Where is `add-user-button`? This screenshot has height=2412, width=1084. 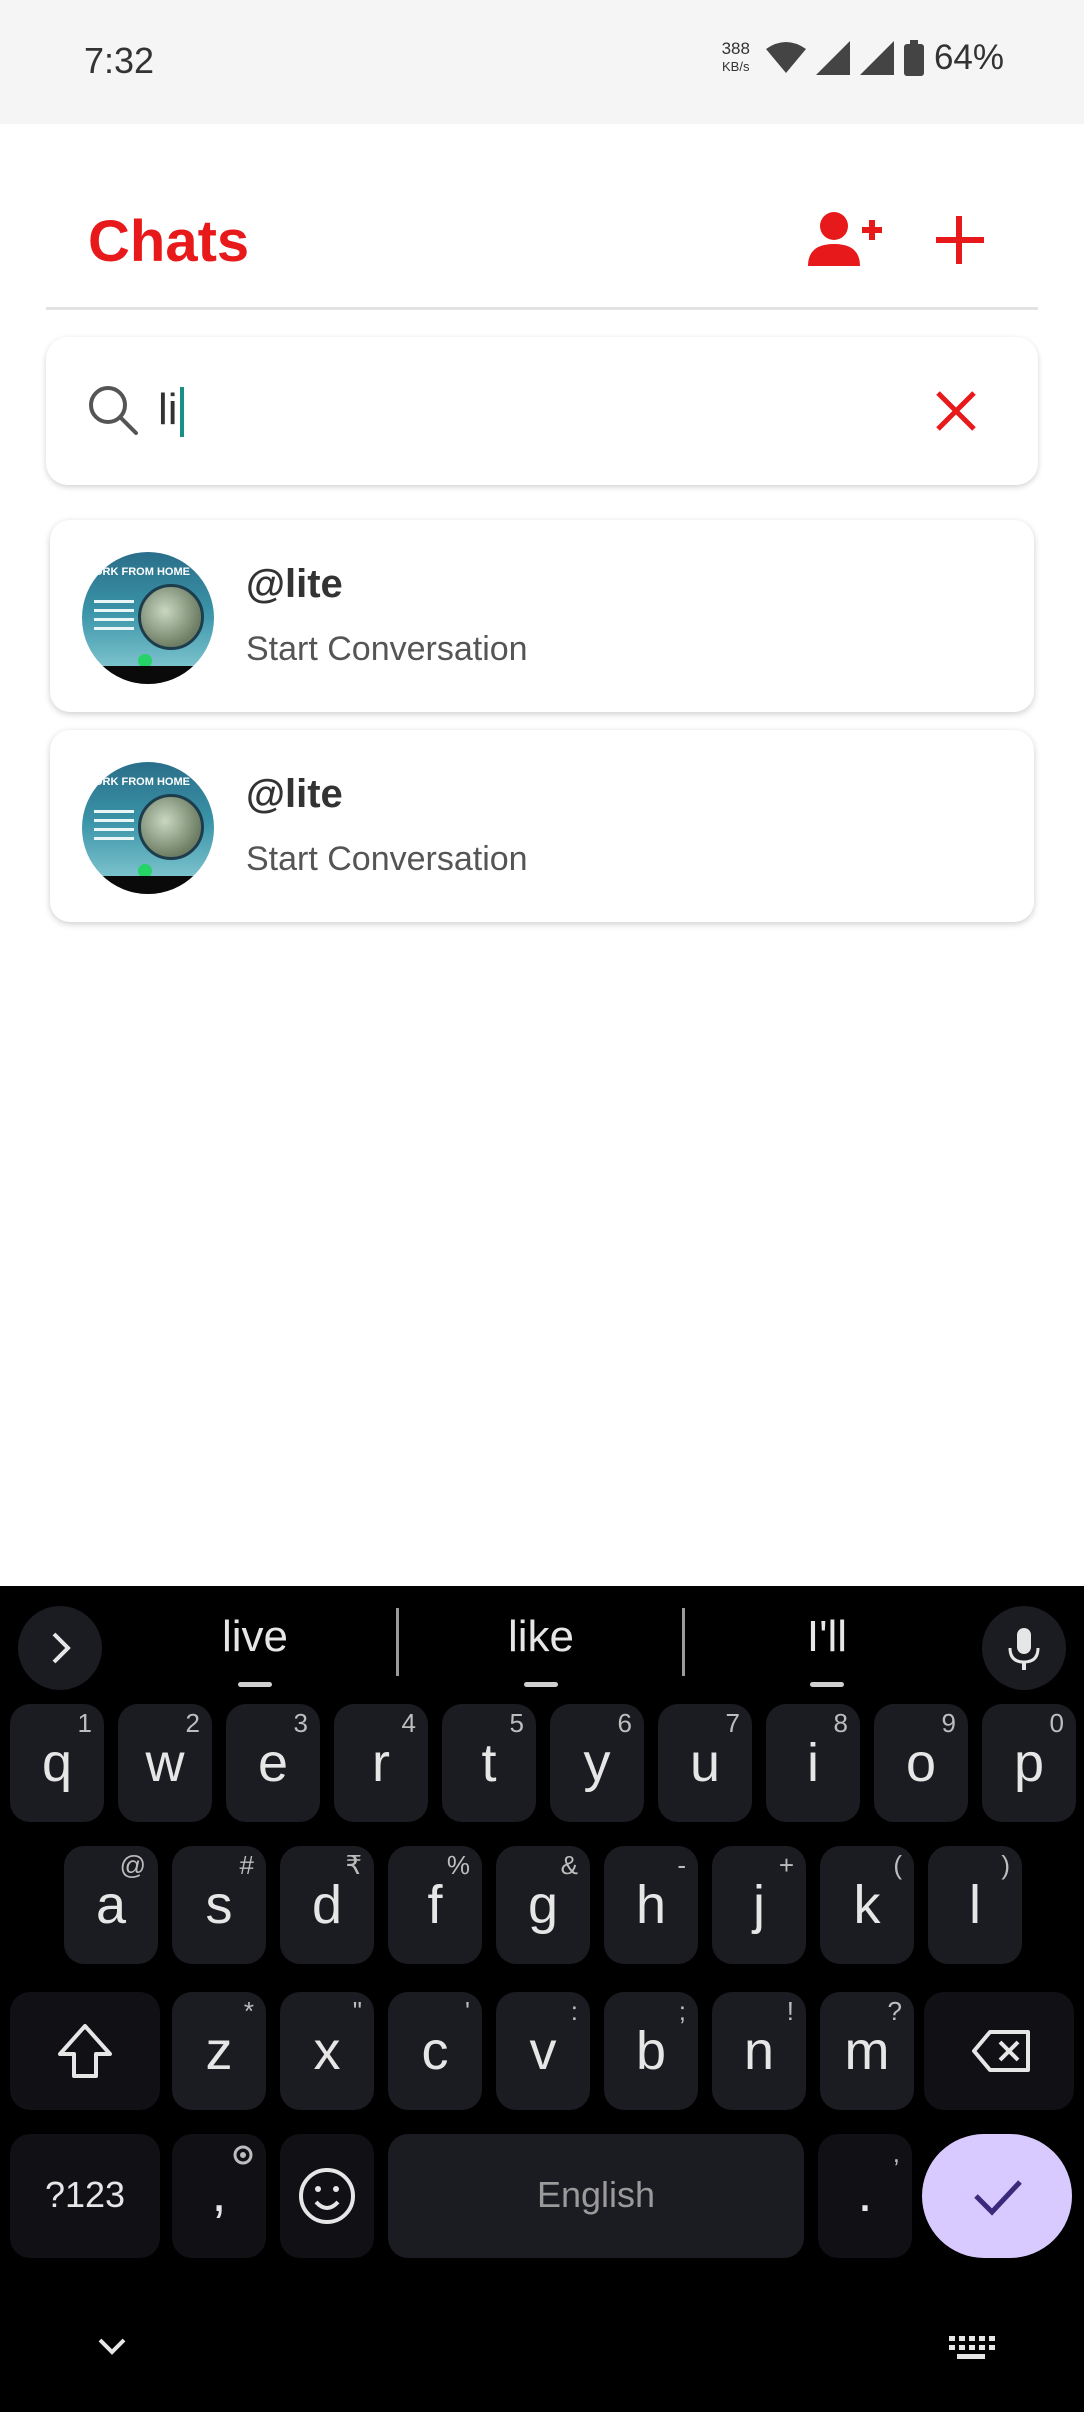 add-user-button is located at coordinates (844, 240).